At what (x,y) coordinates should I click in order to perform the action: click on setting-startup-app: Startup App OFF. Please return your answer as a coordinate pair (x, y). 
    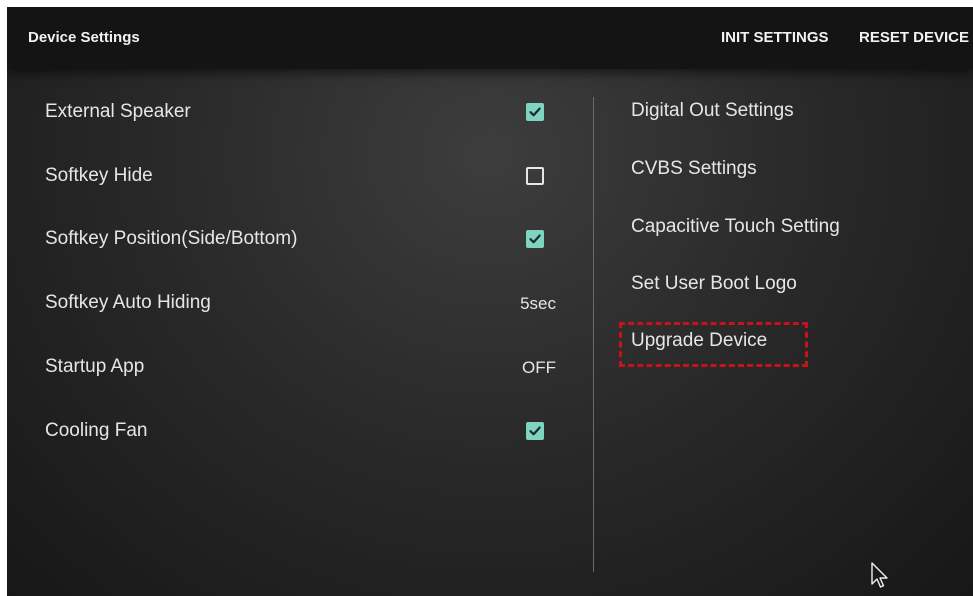
    Looking at the image, I should click on (292, 366).